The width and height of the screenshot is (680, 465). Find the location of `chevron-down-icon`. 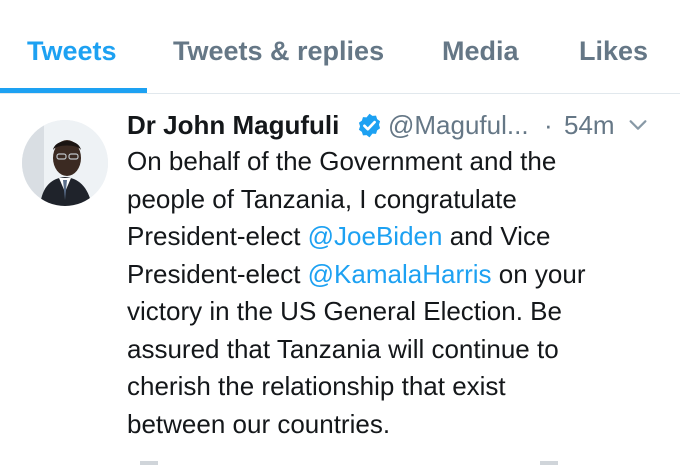

chevron-down-icon is located at coordinates (638, 125).